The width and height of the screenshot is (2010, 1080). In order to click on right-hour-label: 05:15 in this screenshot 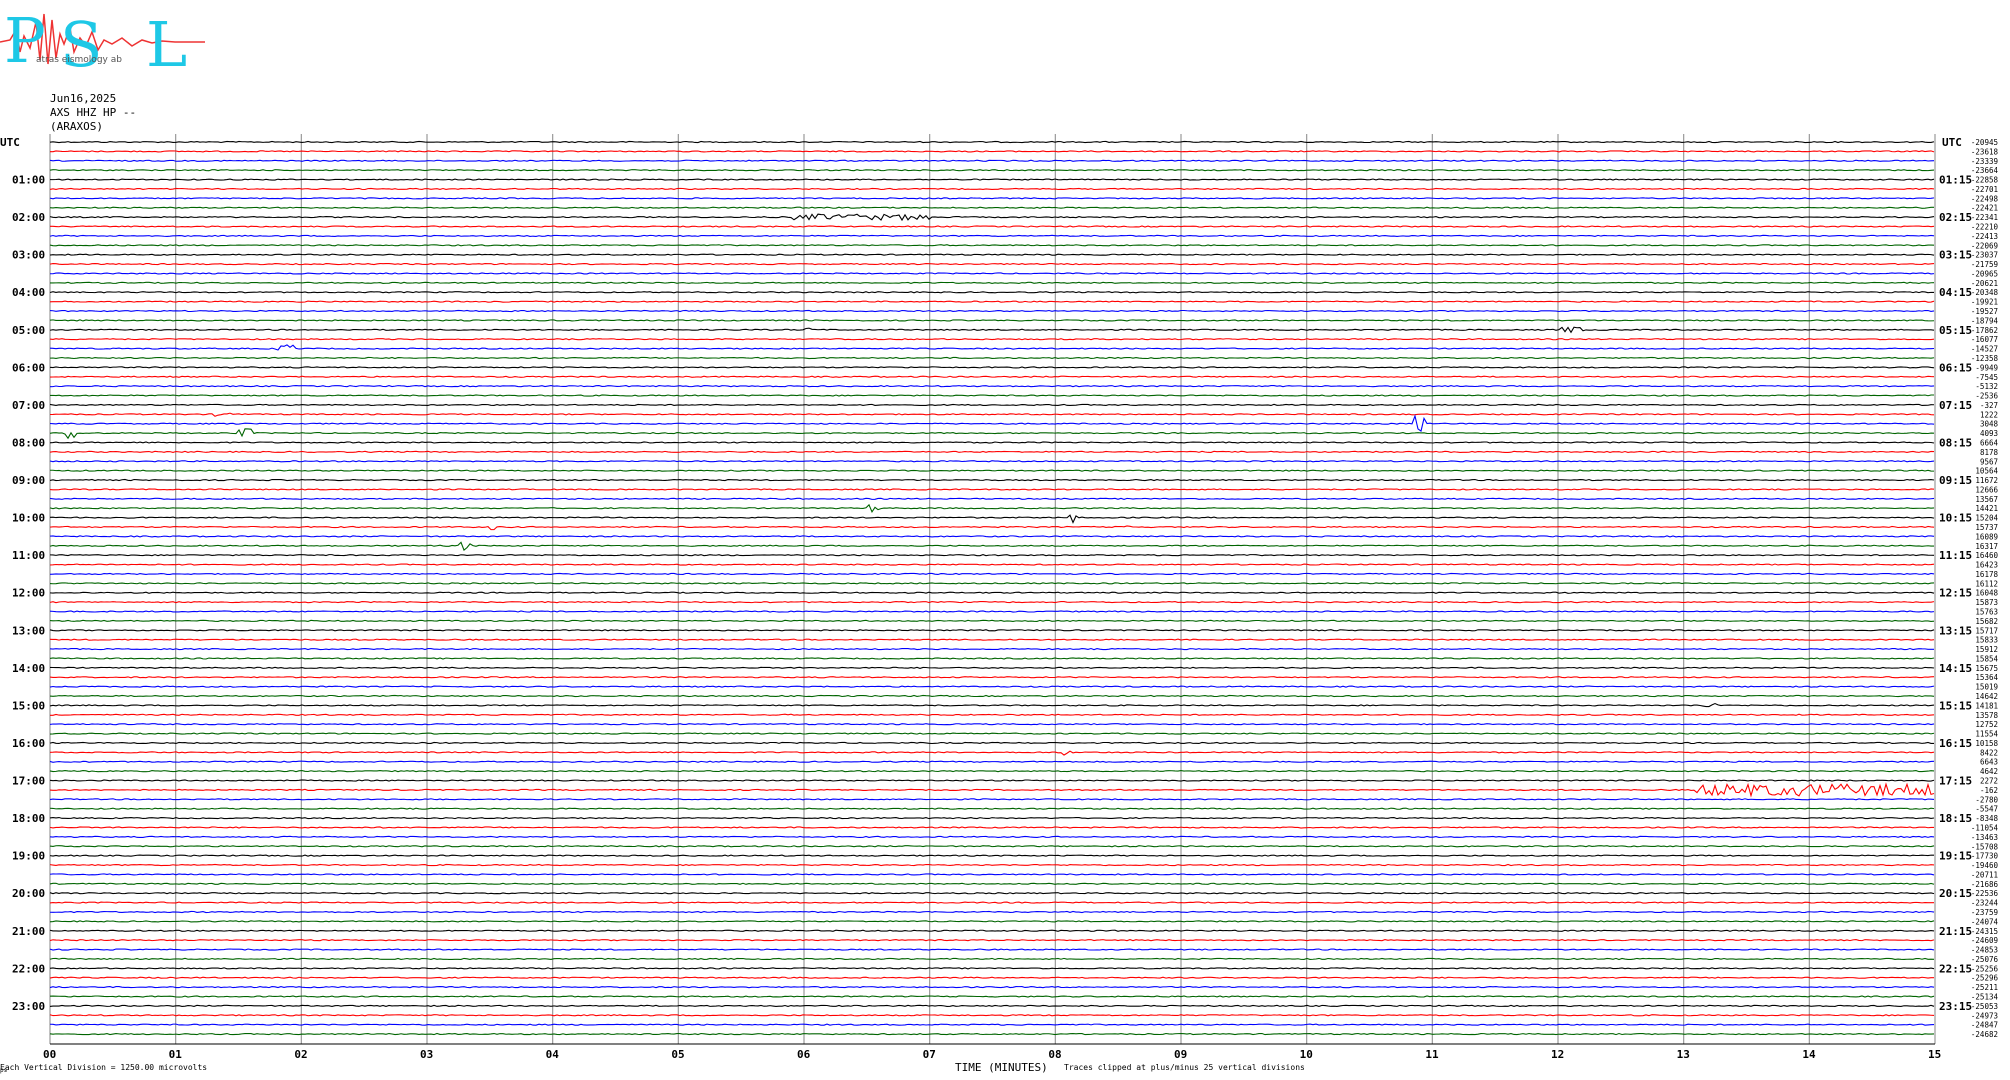, I will do `click(1955, 330)`.